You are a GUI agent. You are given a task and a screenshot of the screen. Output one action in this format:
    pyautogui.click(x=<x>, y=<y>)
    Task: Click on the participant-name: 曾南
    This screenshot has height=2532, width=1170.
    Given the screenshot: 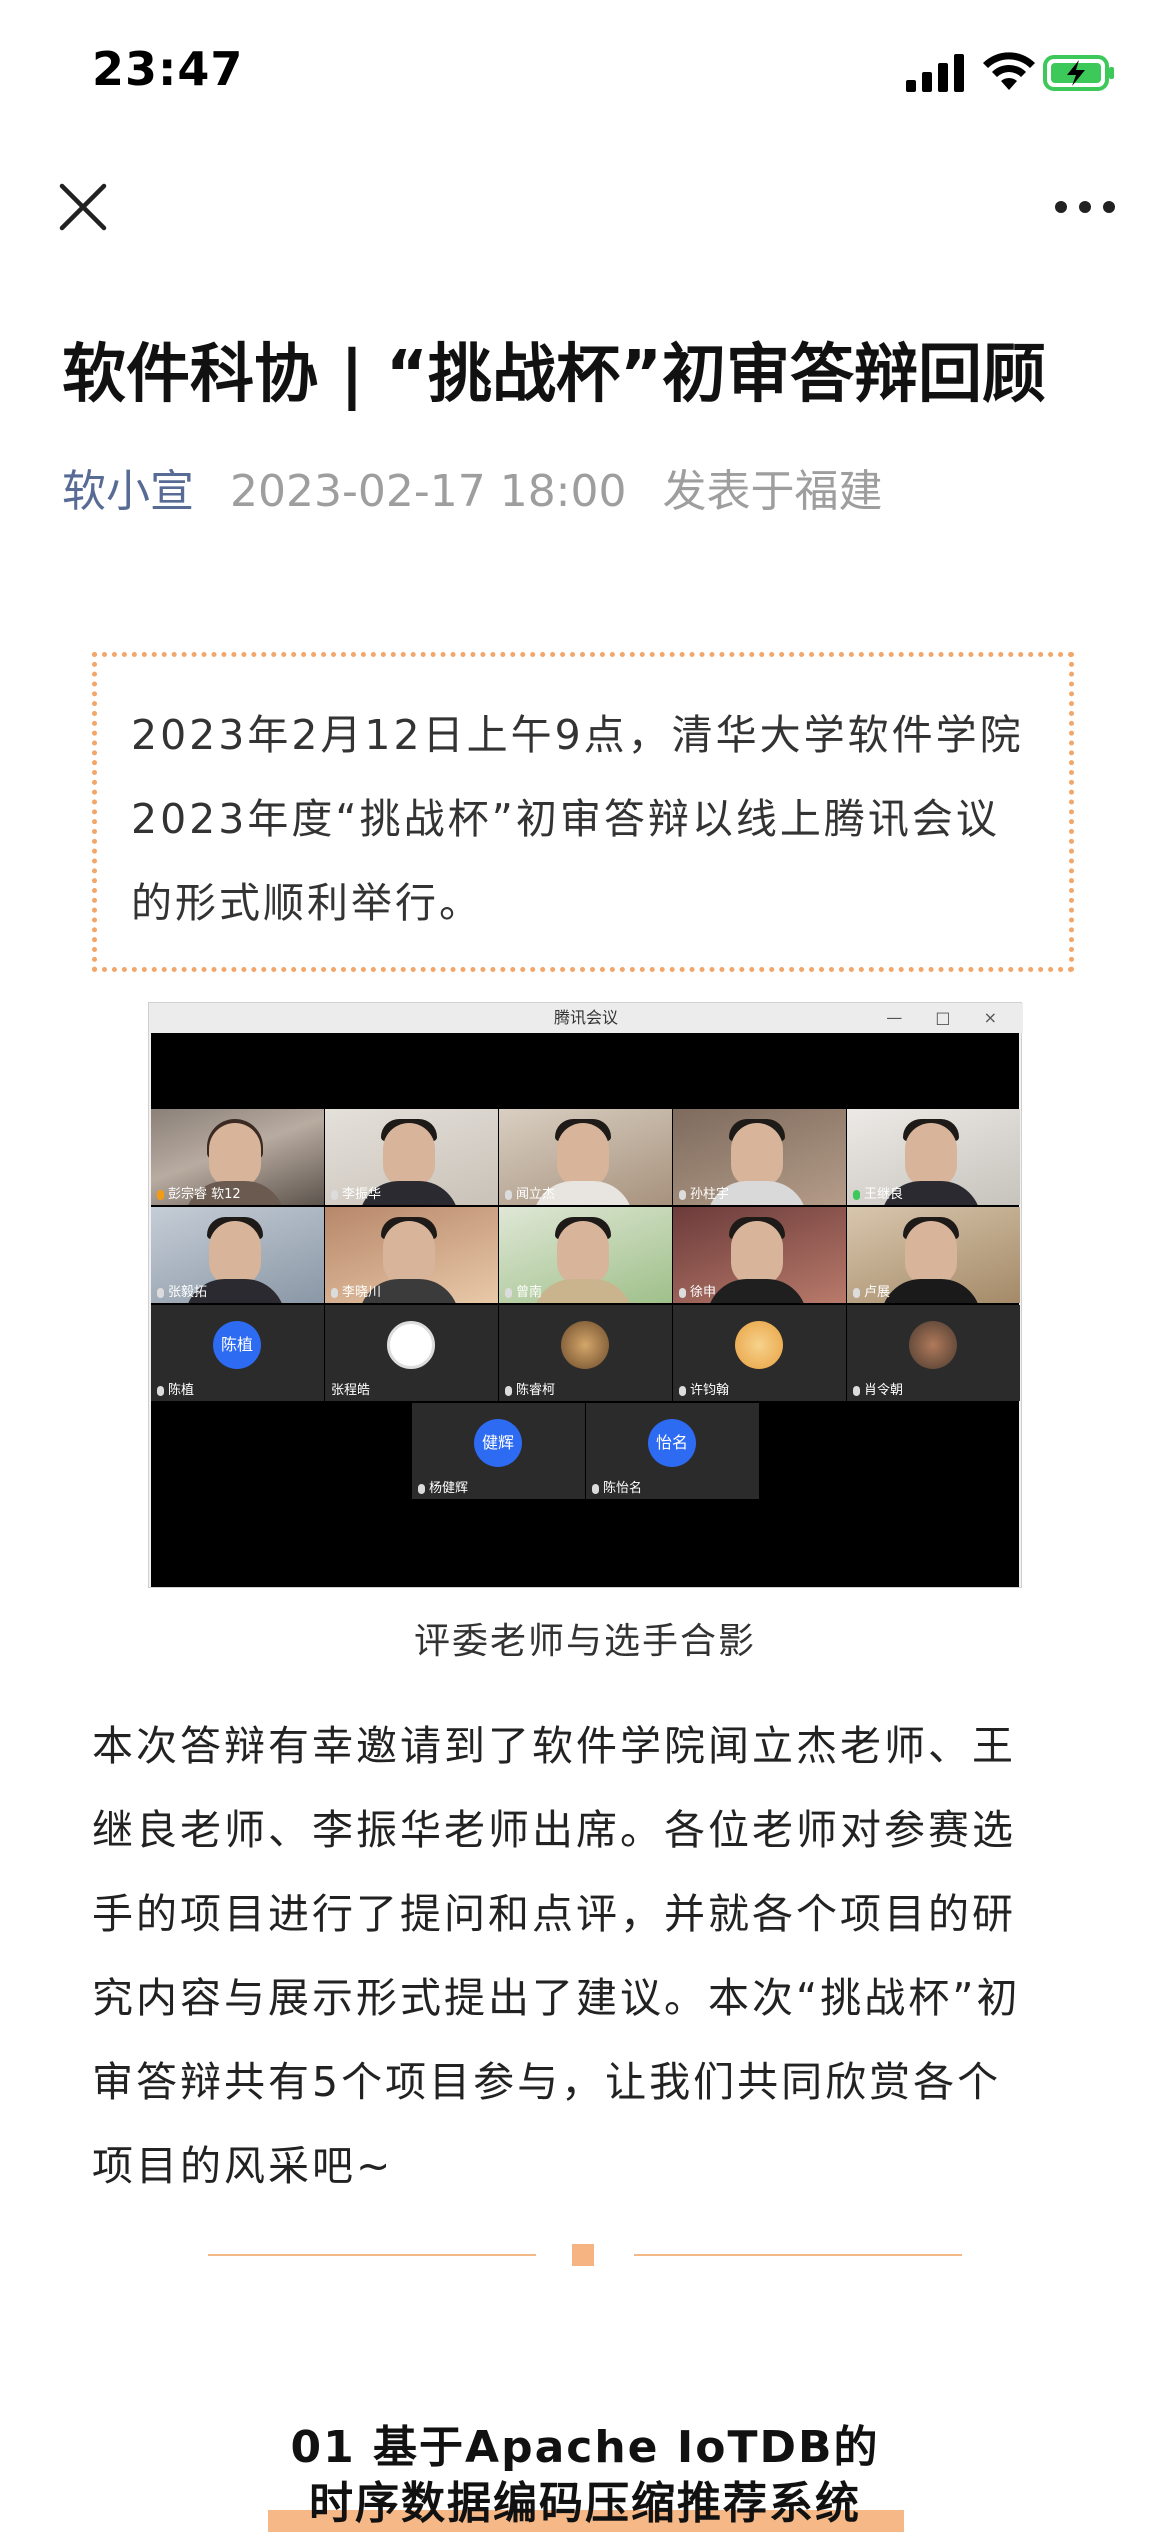 What is the action you would take?
    pyautogui.click(x=523, y=1290)
    